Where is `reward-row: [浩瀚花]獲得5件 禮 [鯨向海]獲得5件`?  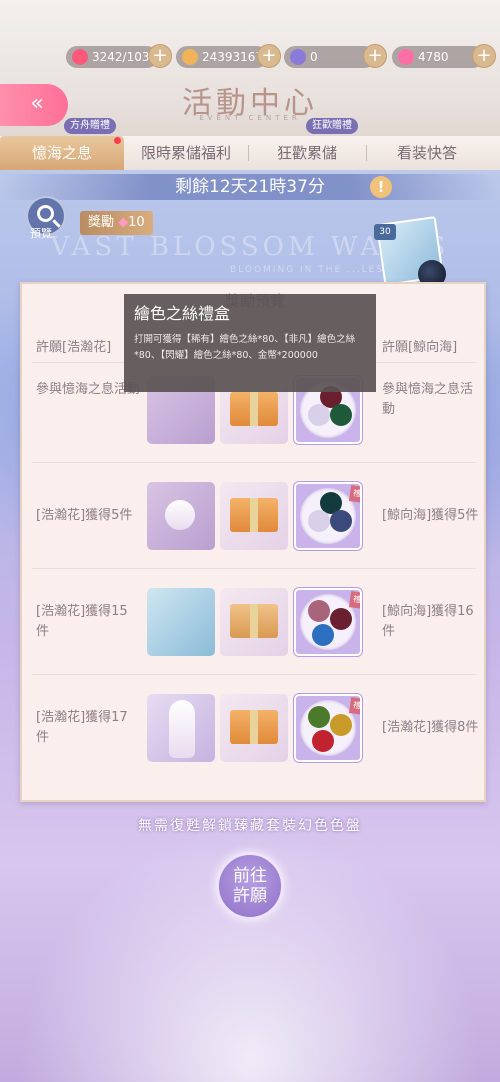
reward-row: [浩瀚花]獲得5件 禮 [鯨向海]獲得5件 is located at coordinates (255, 535).